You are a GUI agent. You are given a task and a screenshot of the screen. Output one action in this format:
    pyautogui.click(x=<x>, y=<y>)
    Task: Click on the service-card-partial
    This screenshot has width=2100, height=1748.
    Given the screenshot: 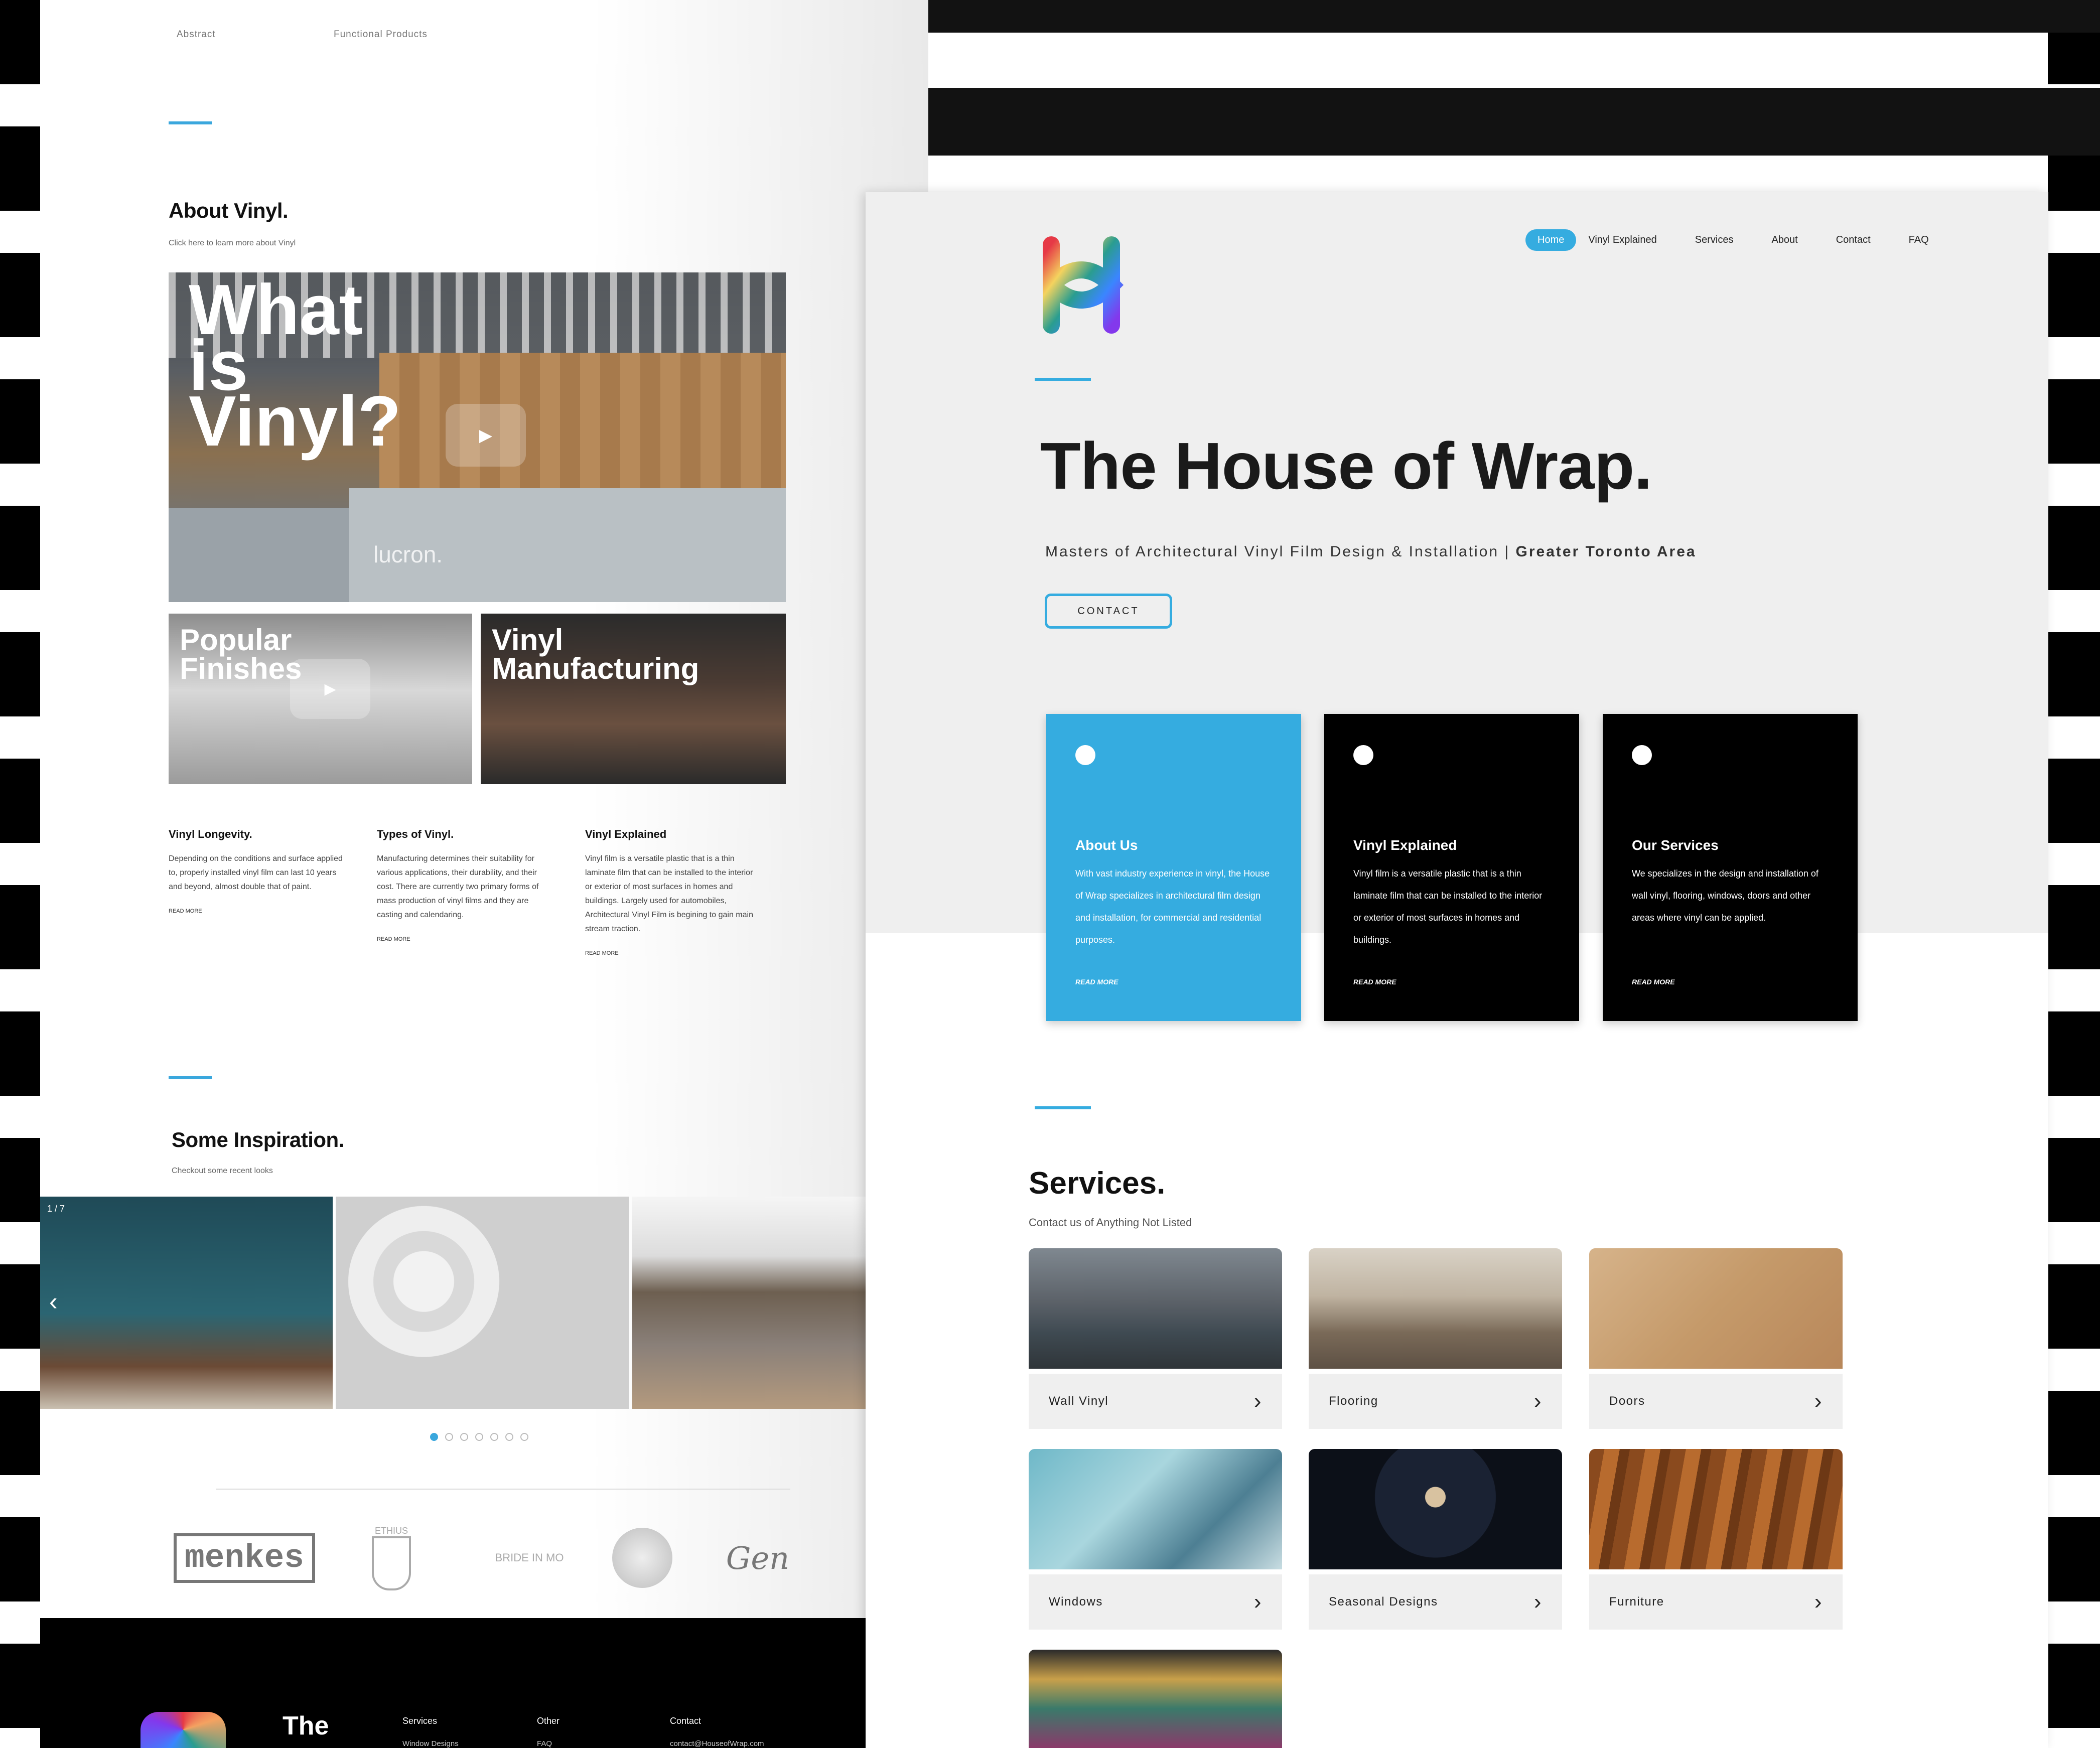 What is the action you would take?
    pyautogui.click(x=1155, y=1699)
    